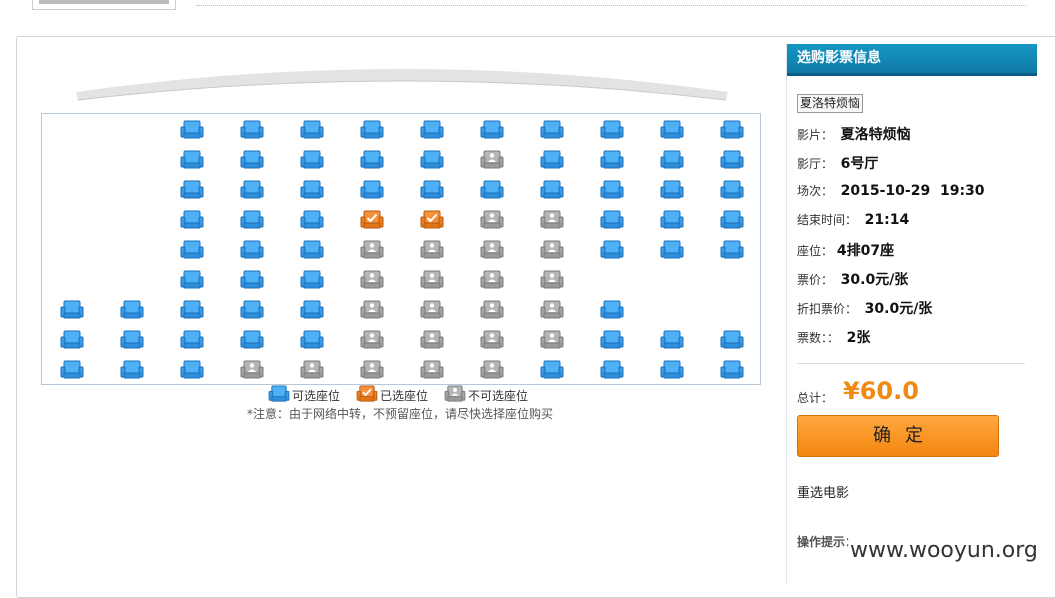 Image resolution: width=1055 pixels, height=598 pixels. I want to click on notice-text: *注意：由于网络中转，不预留座位，请尽快选择座位购买, so click(400, 414).